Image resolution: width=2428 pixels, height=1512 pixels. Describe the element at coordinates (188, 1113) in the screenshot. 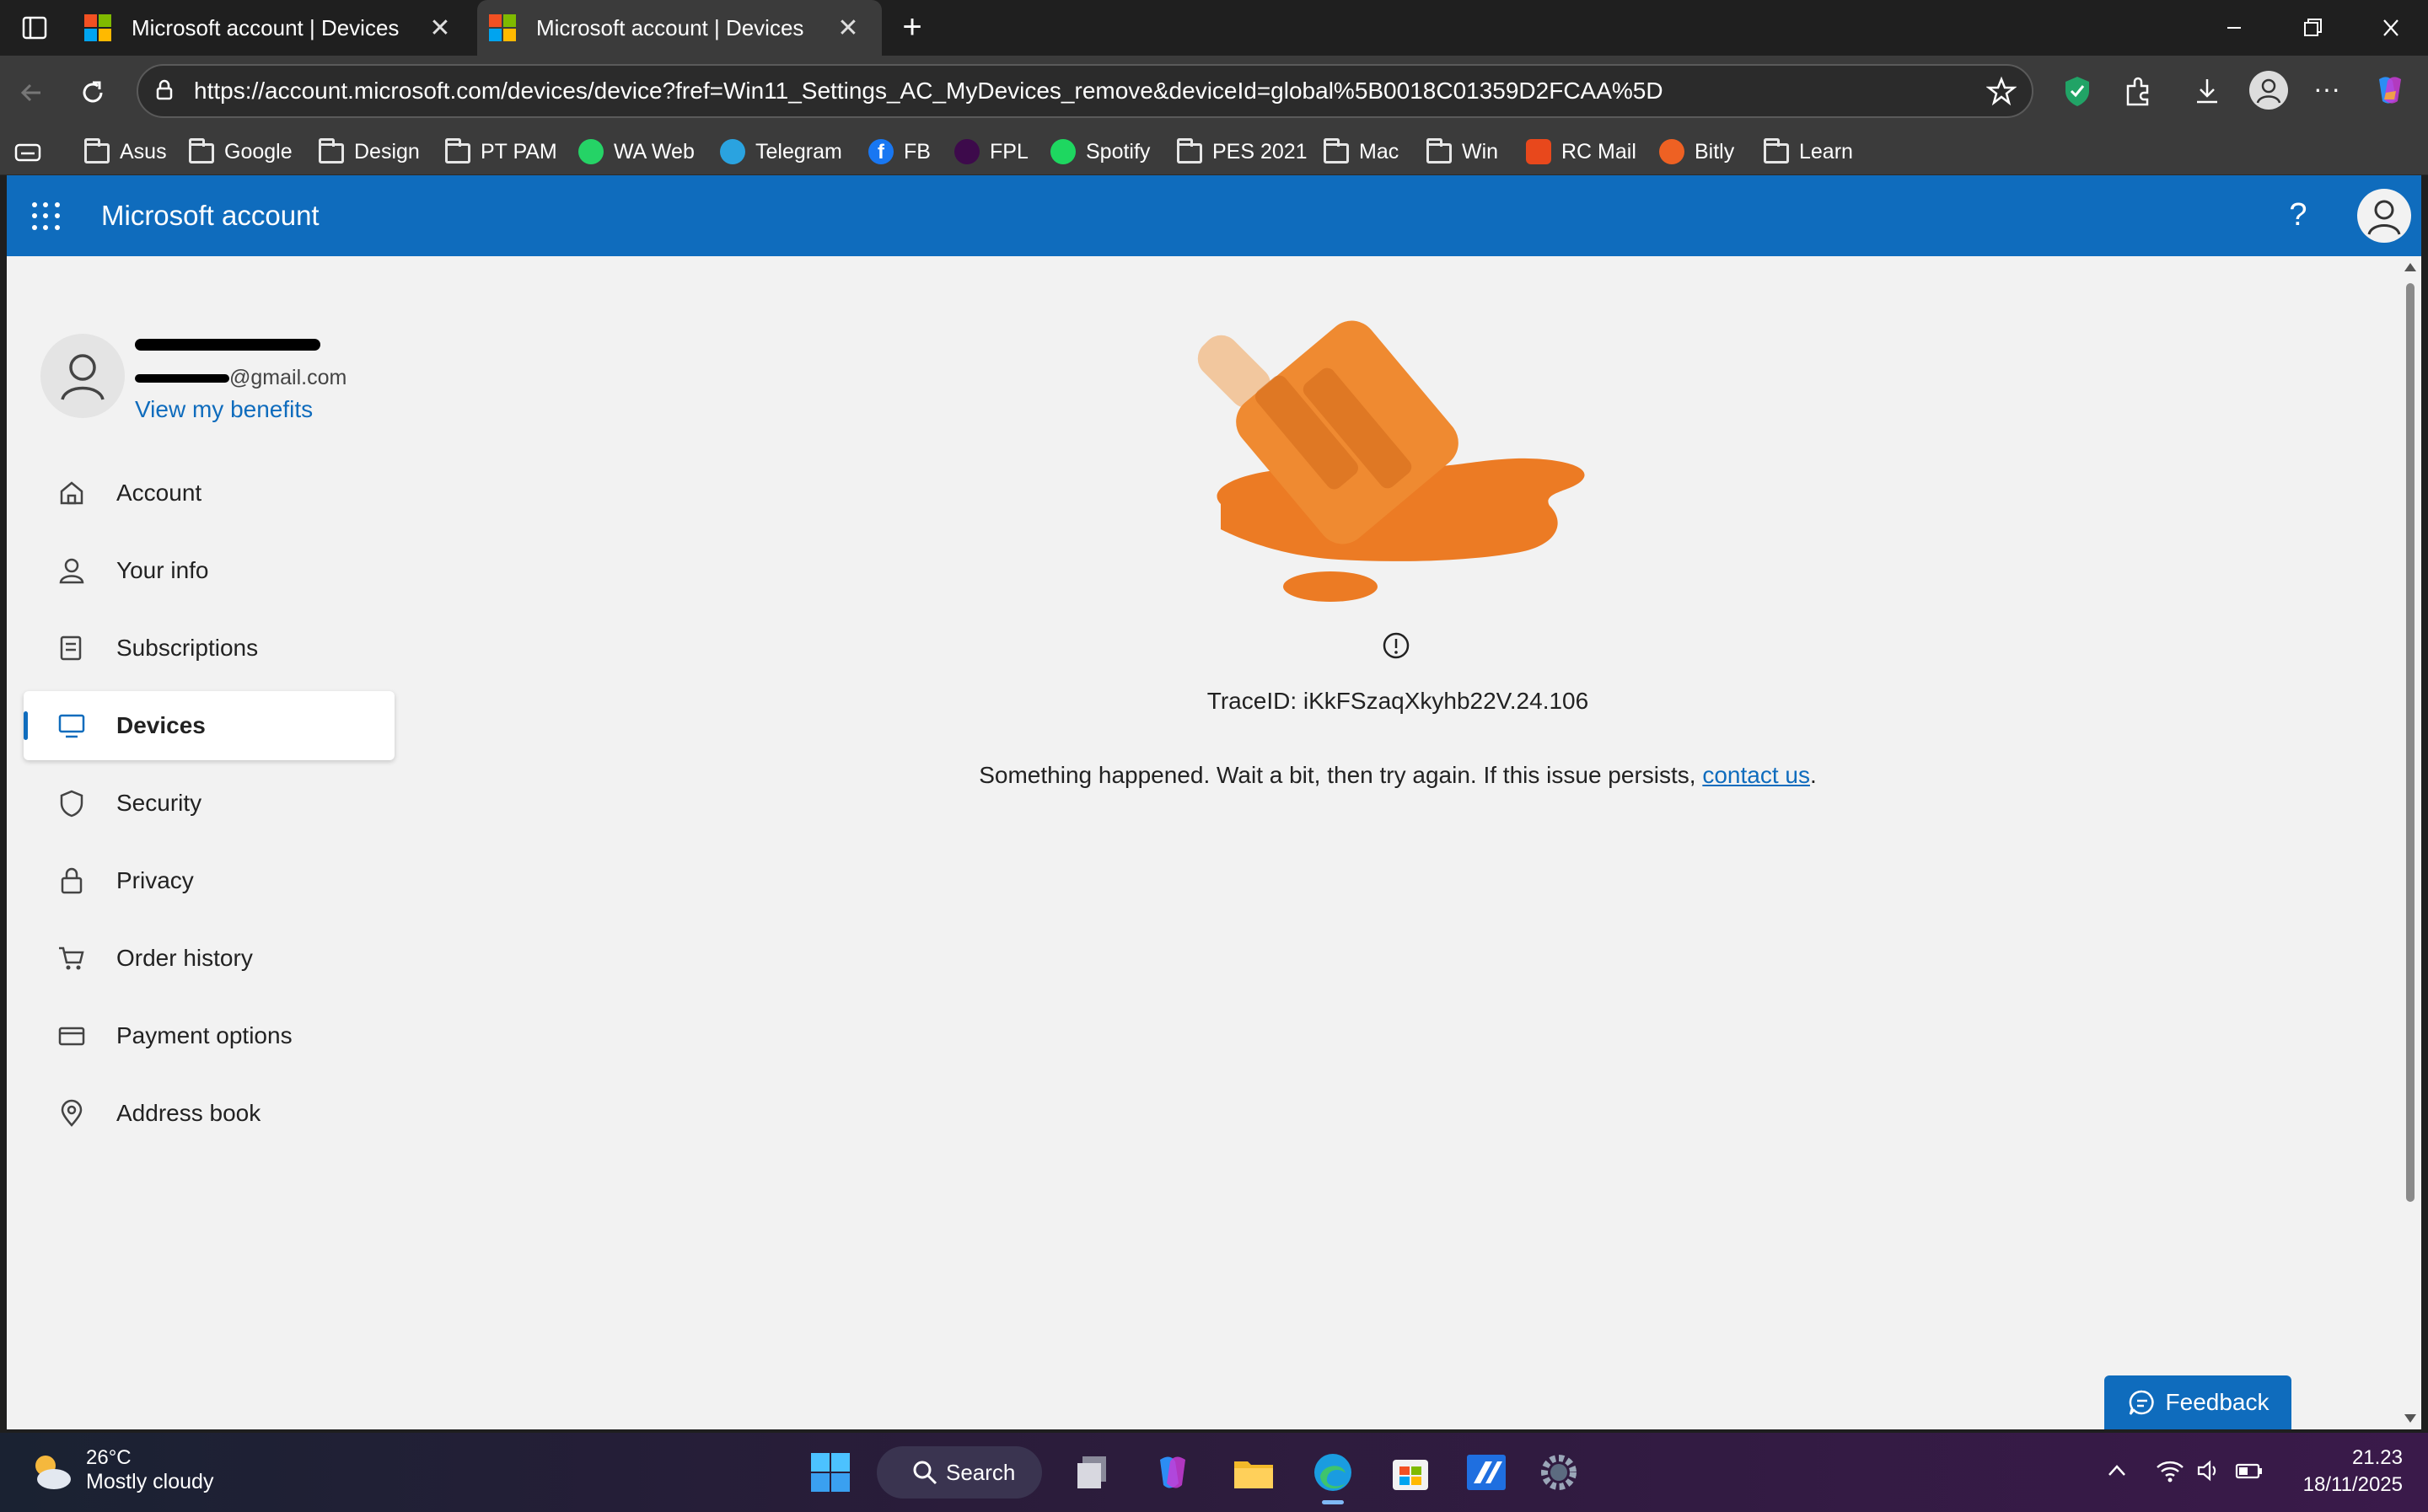

I see `sidebar-item-label: Address book` at that location.